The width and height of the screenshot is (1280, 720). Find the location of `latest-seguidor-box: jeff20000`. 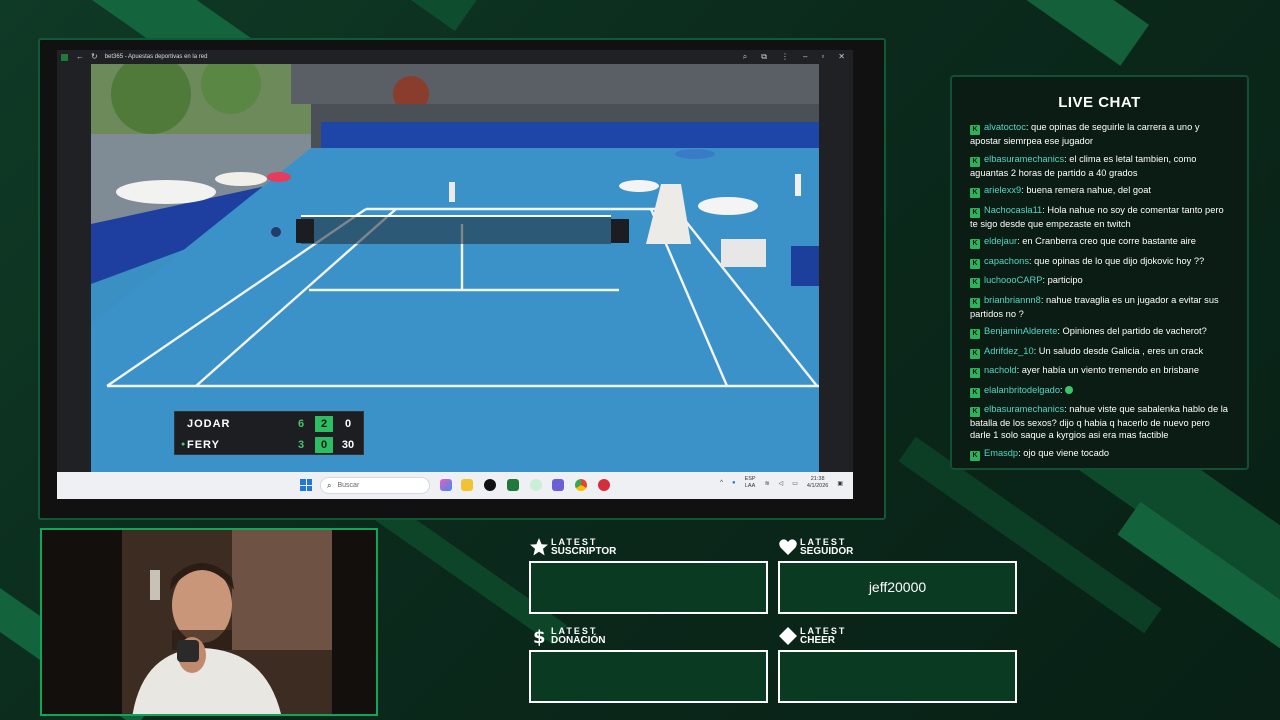

latest-seguidor-box: jeff20000 is located at coordinates (897, 587).